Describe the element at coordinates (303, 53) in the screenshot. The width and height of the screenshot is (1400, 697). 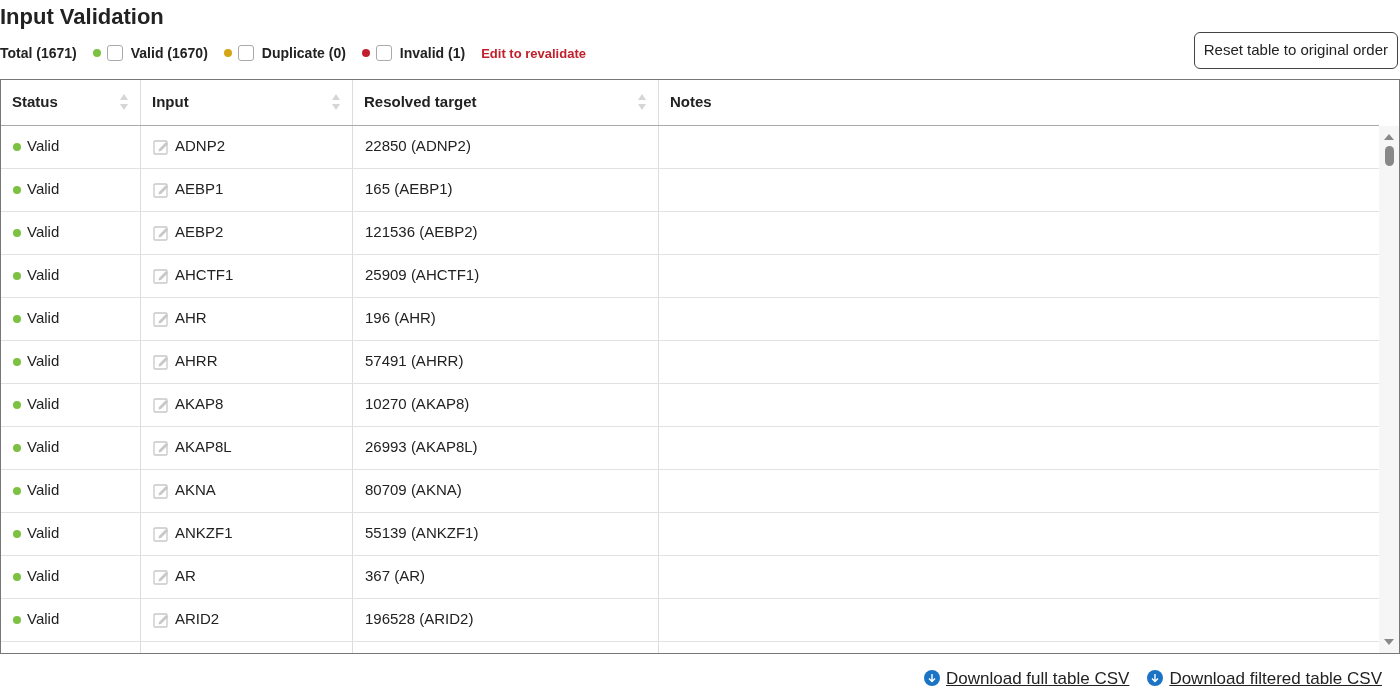
I see `filter-label: Duplicate (0)` at that location.